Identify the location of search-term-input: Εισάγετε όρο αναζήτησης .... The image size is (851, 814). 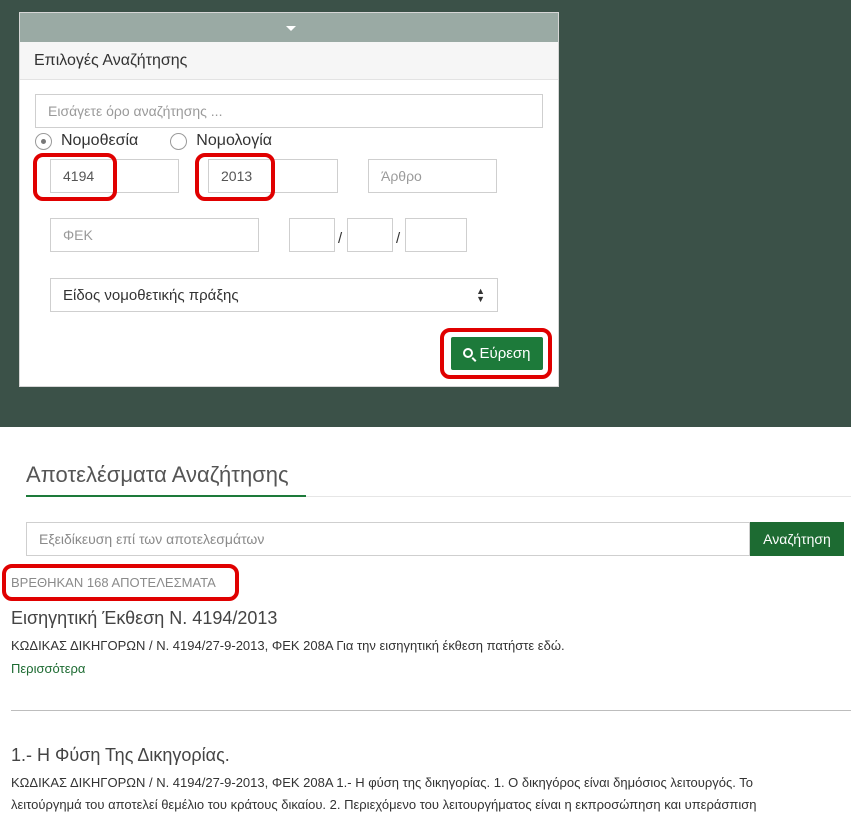
(289, 111).